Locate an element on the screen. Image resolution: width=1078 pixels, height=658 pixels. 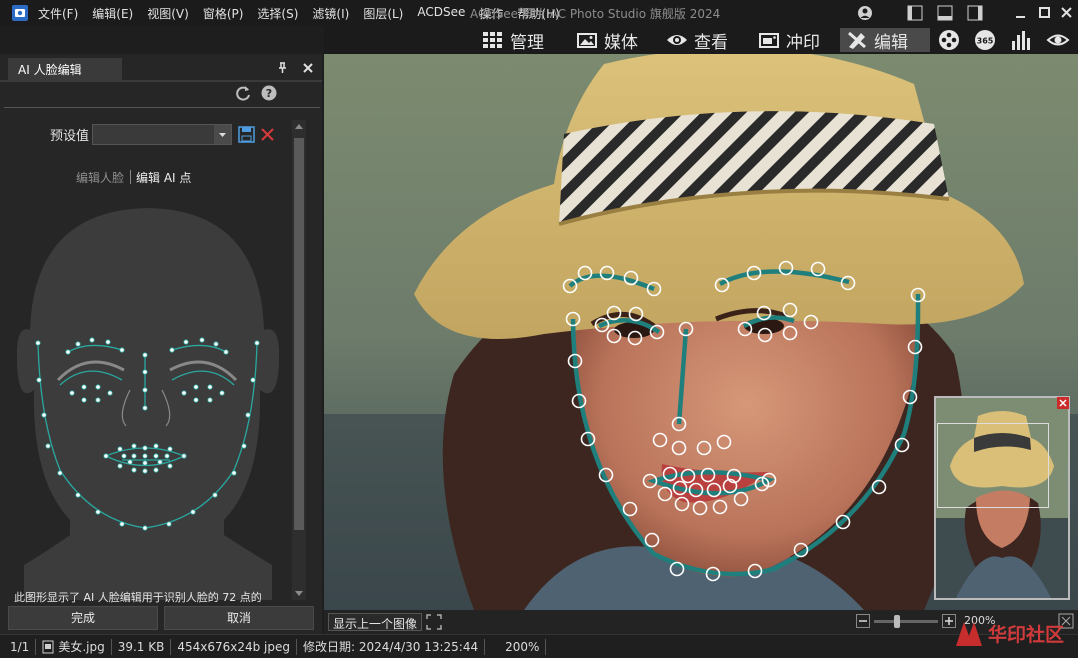
mode-edit-label: 编辑 is located at coordinates (891, 42).